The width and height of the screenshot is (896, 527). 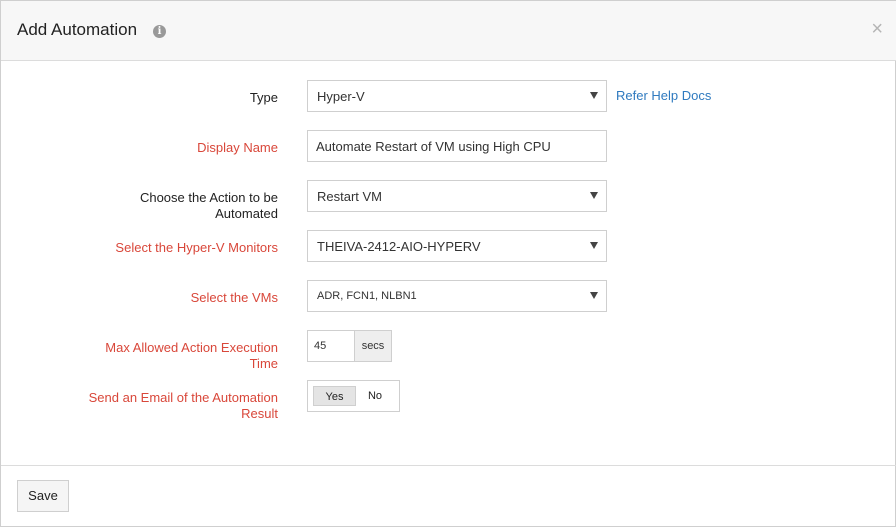 I want to click on action-select-value: Restart VM, so click(x=350, y=196).